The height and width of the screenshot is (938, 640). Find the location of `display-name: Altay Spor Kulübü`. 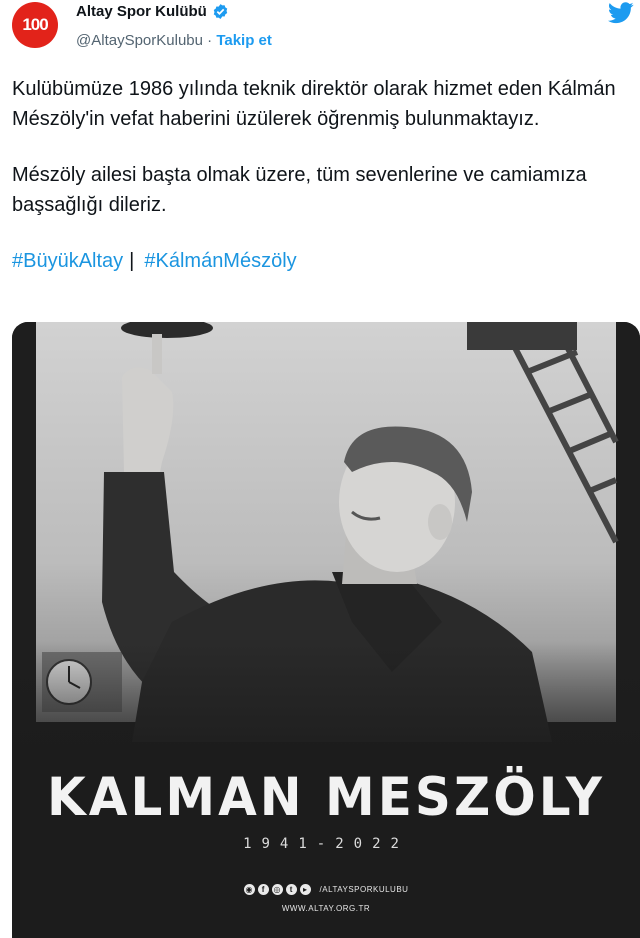

display-name: Altay Spor Kulübü is located at coordinates (141, 11).